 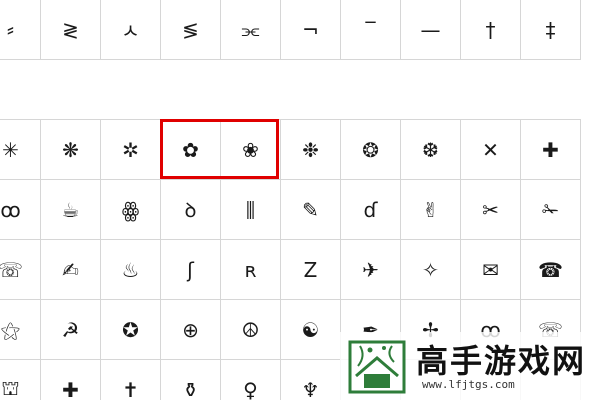 What do you see at coordinates (71, 330) in the screenshot?
I see `symbol-cell: ☭` at bounding box center [71, 330].